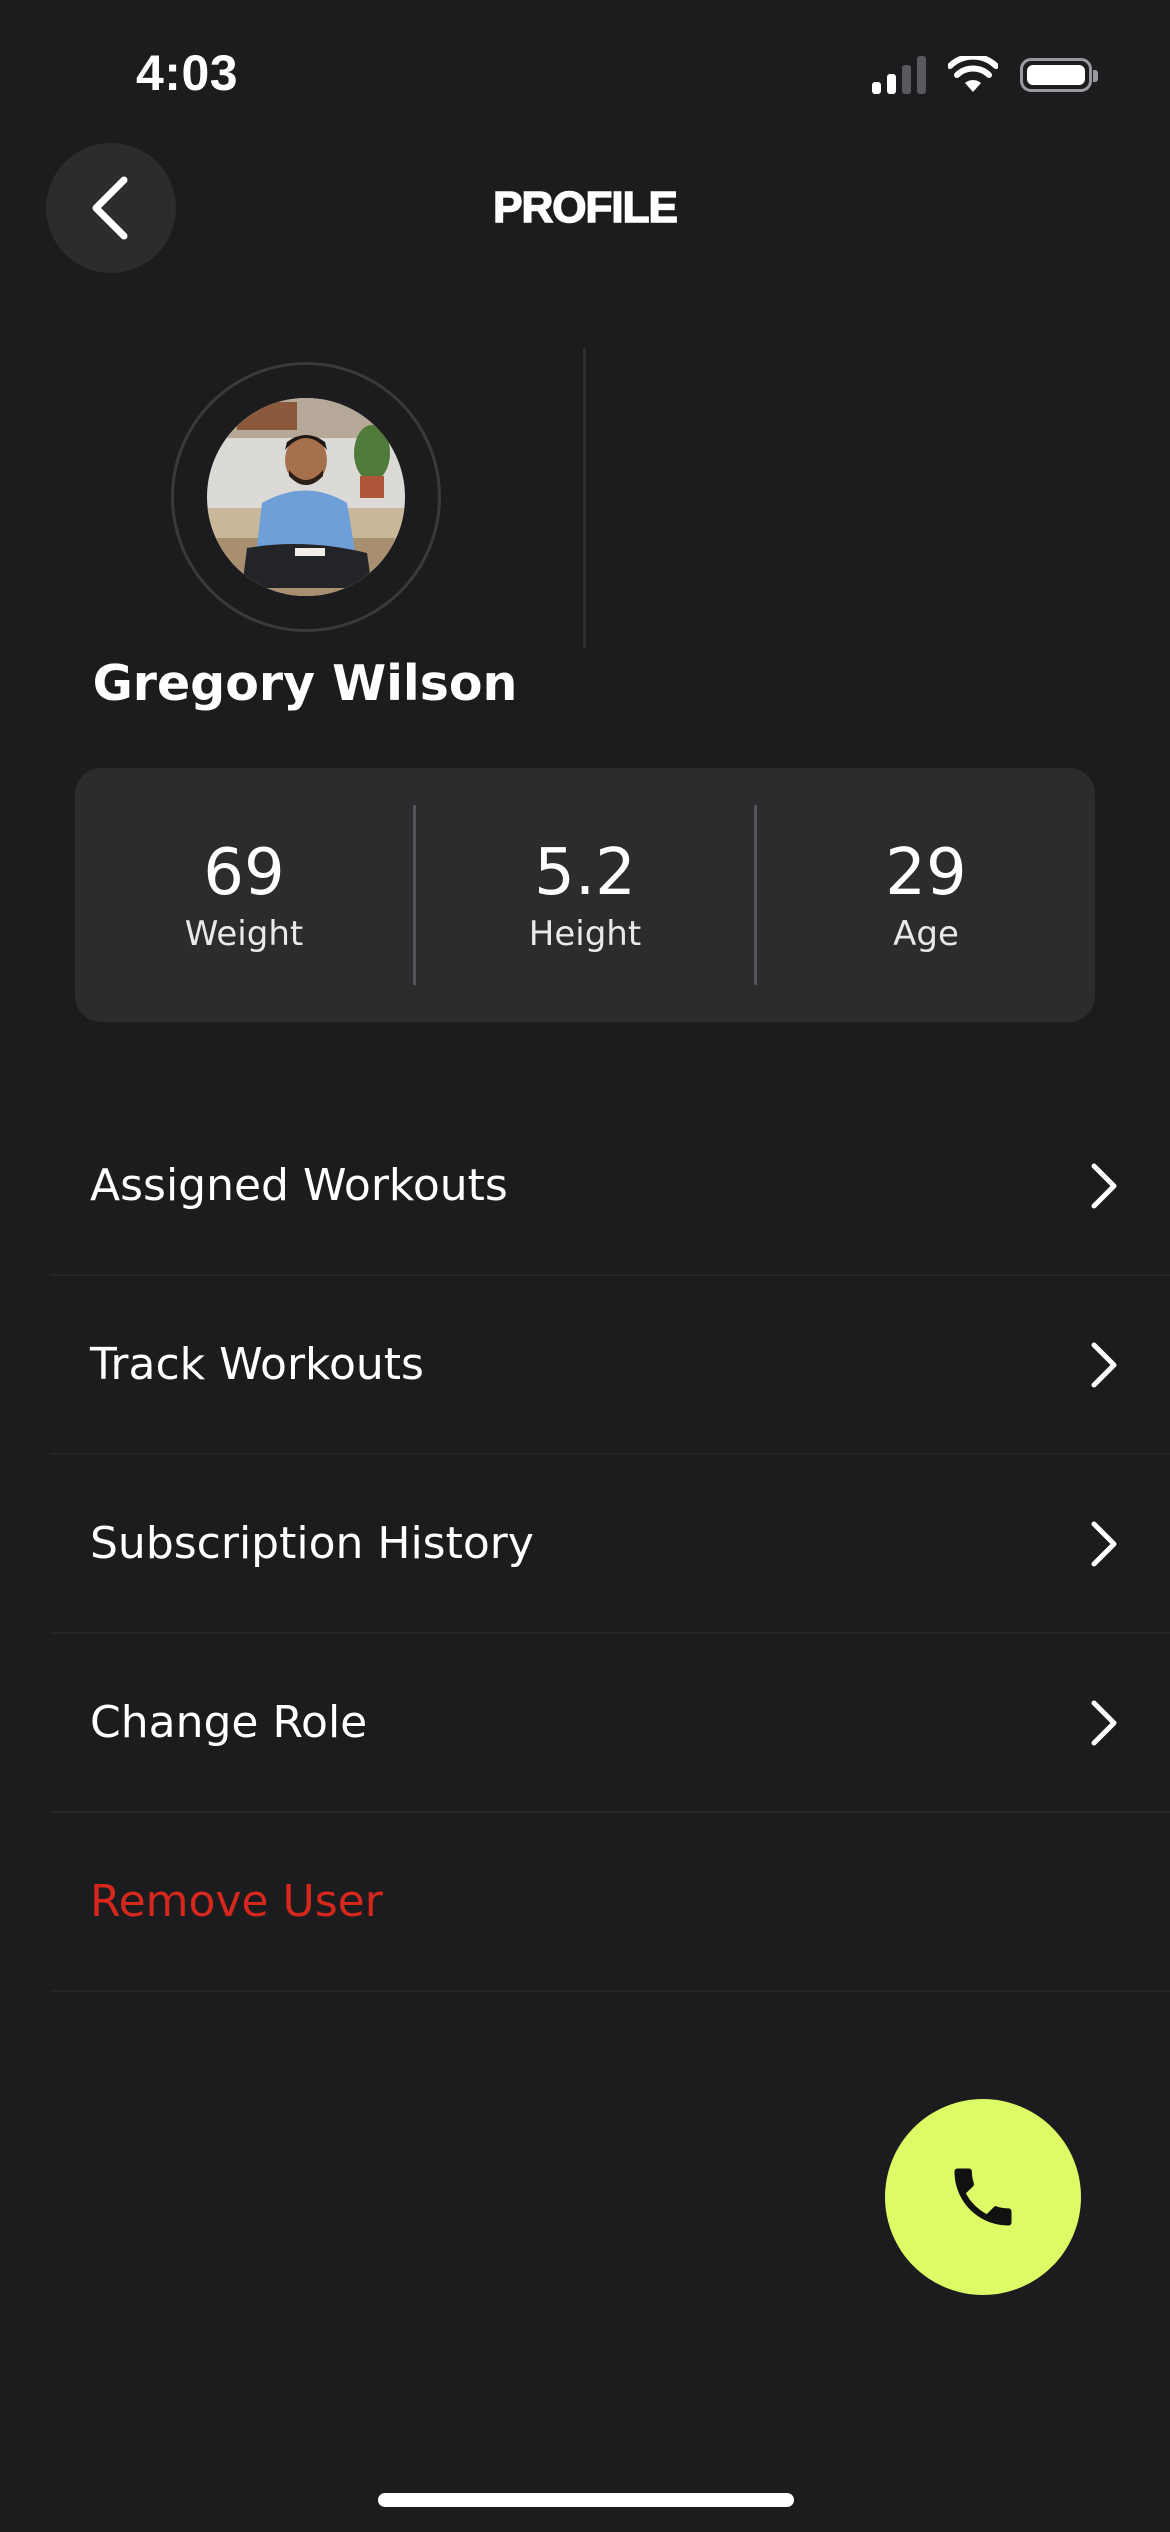  Describe the element at coordinates (585, 873) in the screenshot. I see `stat-value: 5.2` at that location.